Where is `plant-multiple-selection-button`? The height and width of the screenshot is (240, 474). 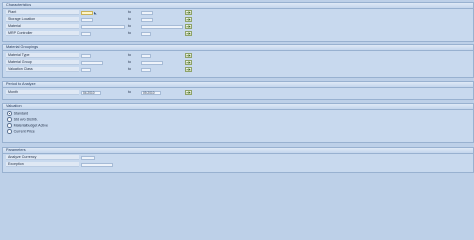
plant-multiple-selection-button is located at coordinates (188, 12).